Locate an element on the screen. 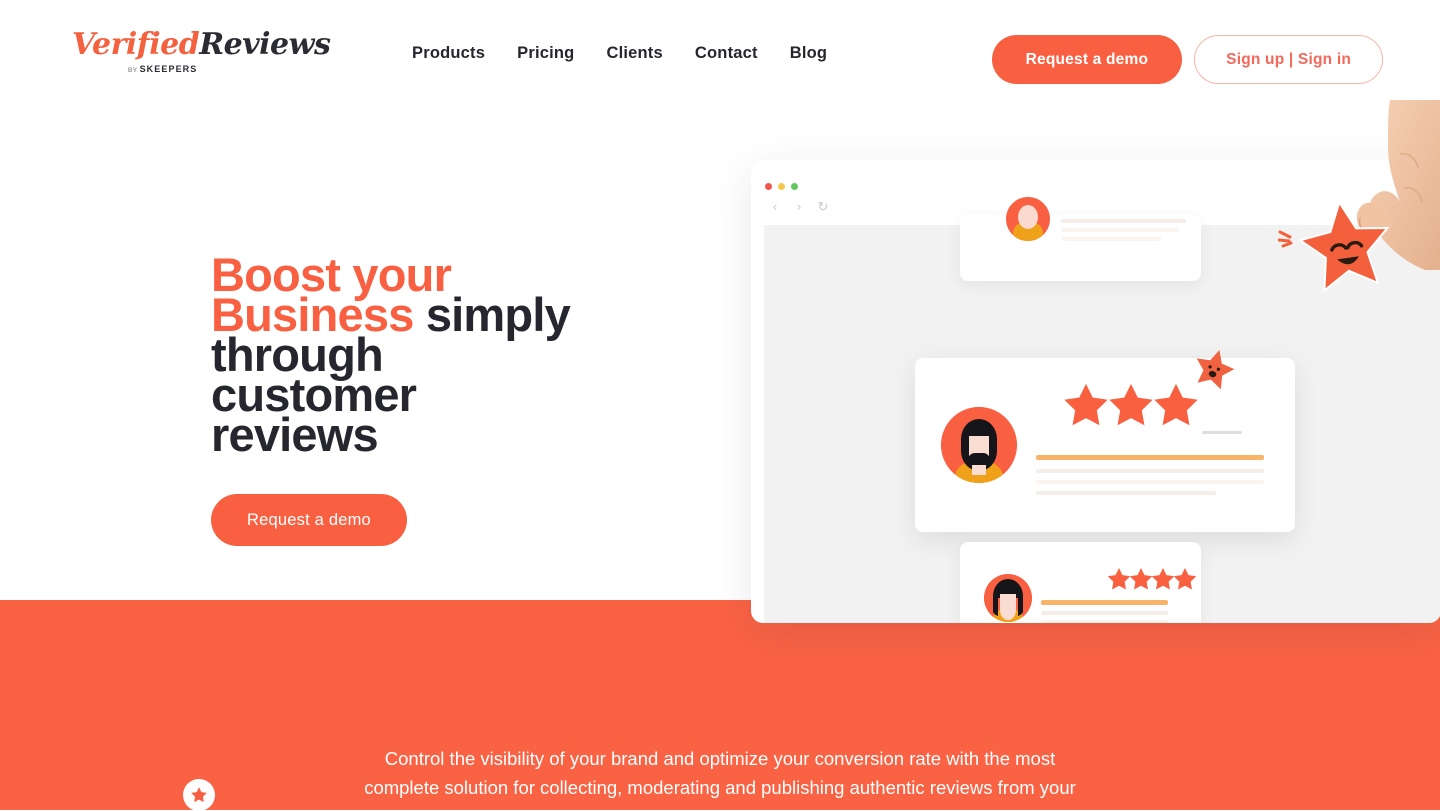 This screenshot has width=1440, height=811. avatar-illustration-woman is located at coordinates (1008, 598).